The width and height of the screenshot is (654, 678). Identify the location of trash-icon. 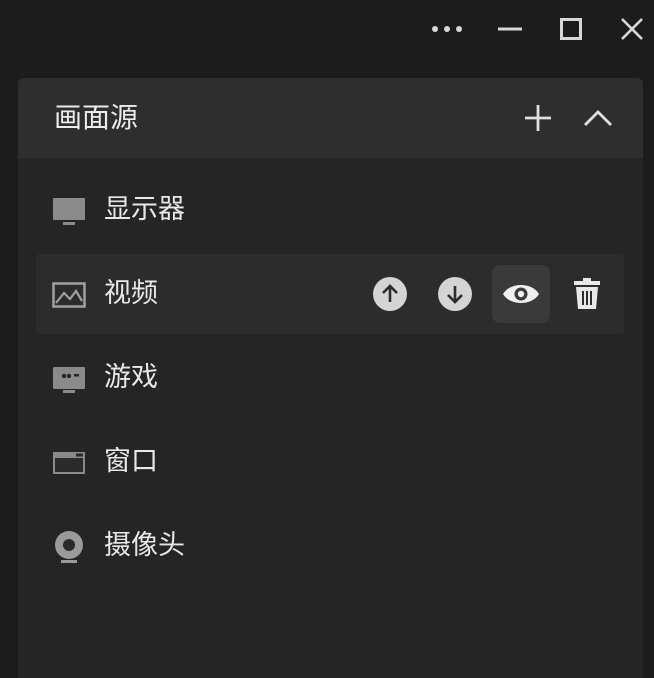
(587, 293).